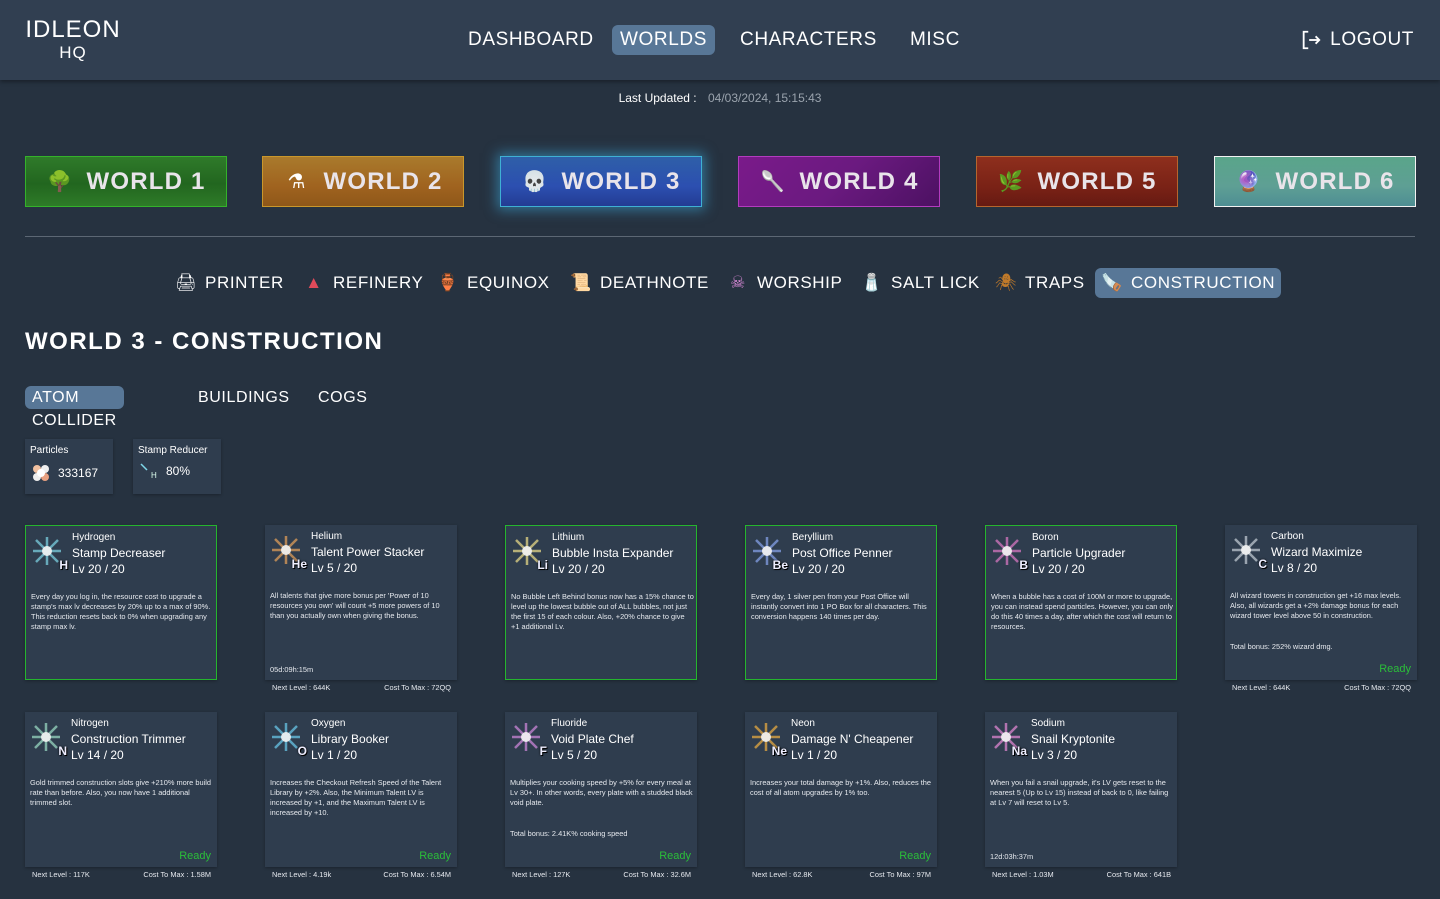 The image size is (1440, 899). What do you see at coordinates (1079, 553) in the screenshot?
I see `atom-name: Particle Upgrader` at bounding box center [1079, 553].